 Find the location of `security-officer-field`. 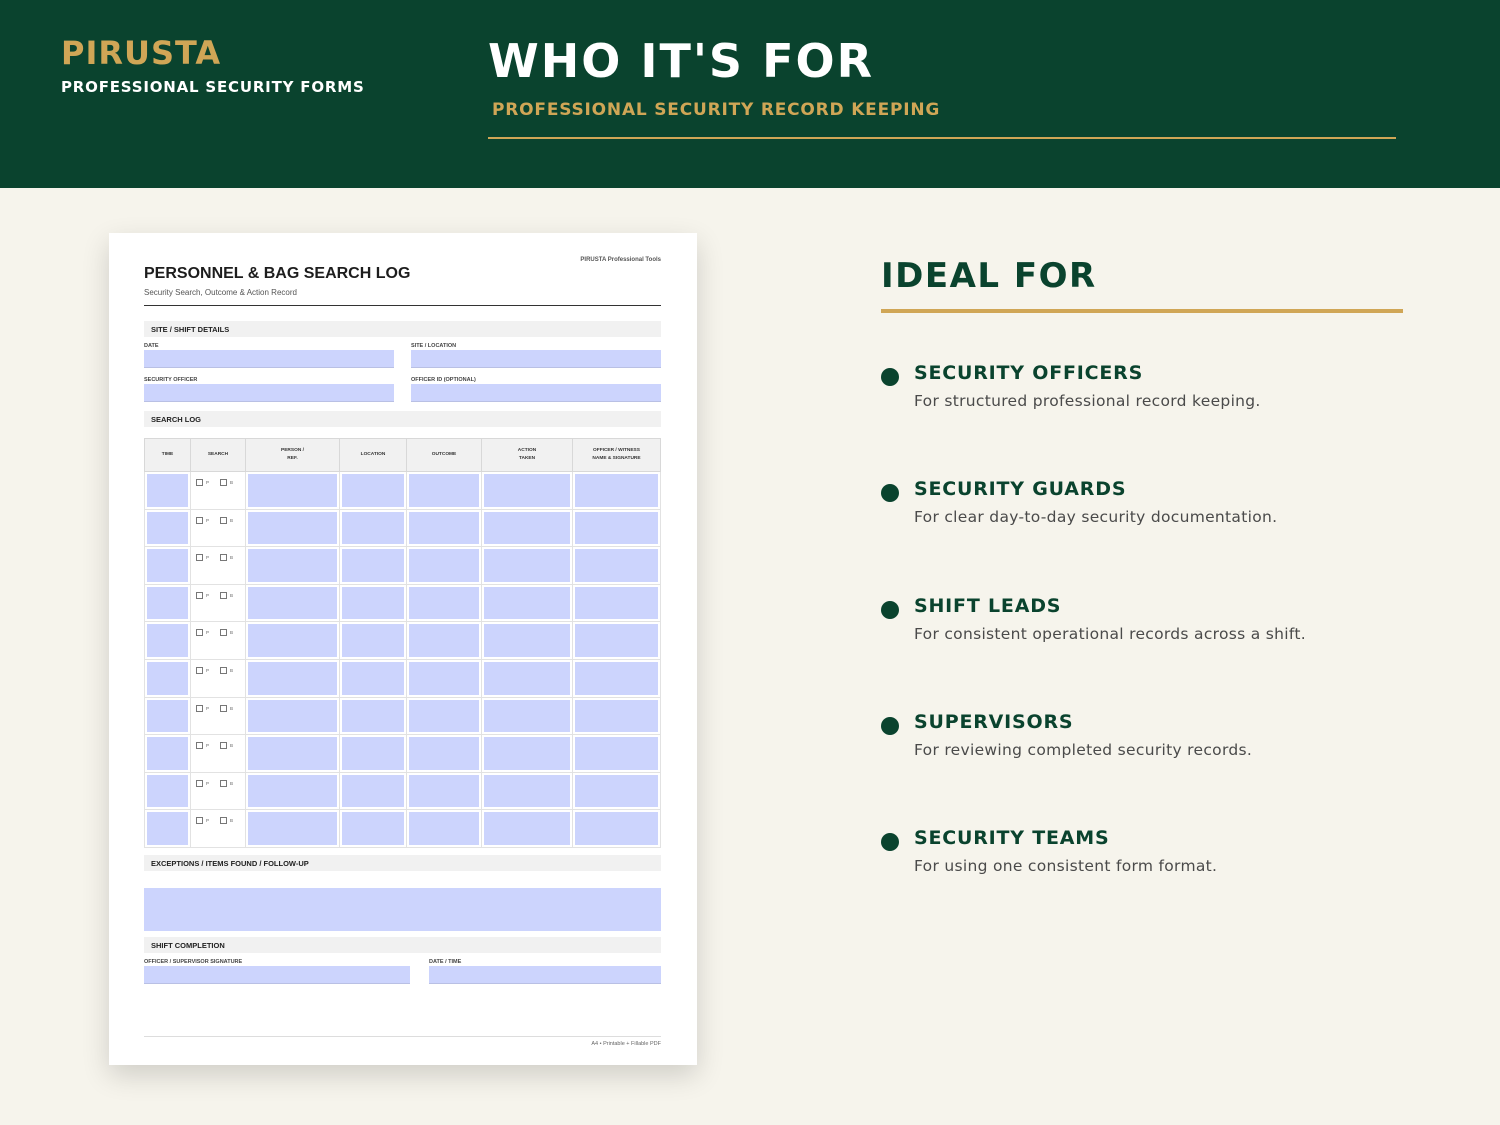

security-officer-field is located at coordinates (269, 393).